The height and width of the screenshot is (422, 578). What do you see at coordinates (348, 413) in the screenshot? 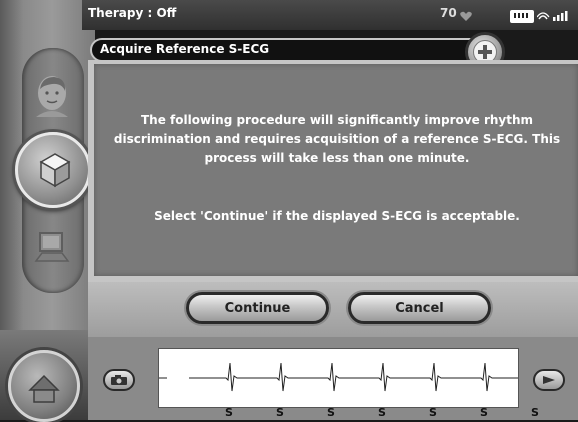
I see `beat-marker-row: SSSSSSS` at bounding box center [348, 413].